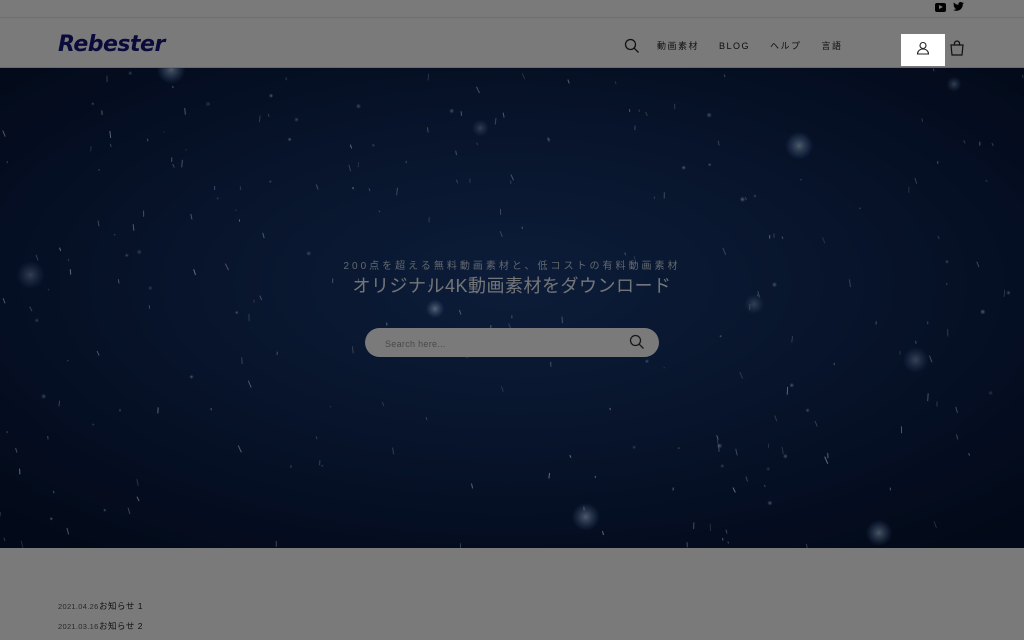 The image size is (1024, 640). What do you see at coordinates (121, 626) in the screenshot?
I see `news-title: お知らせ 2` at bounding box center [121, 626].